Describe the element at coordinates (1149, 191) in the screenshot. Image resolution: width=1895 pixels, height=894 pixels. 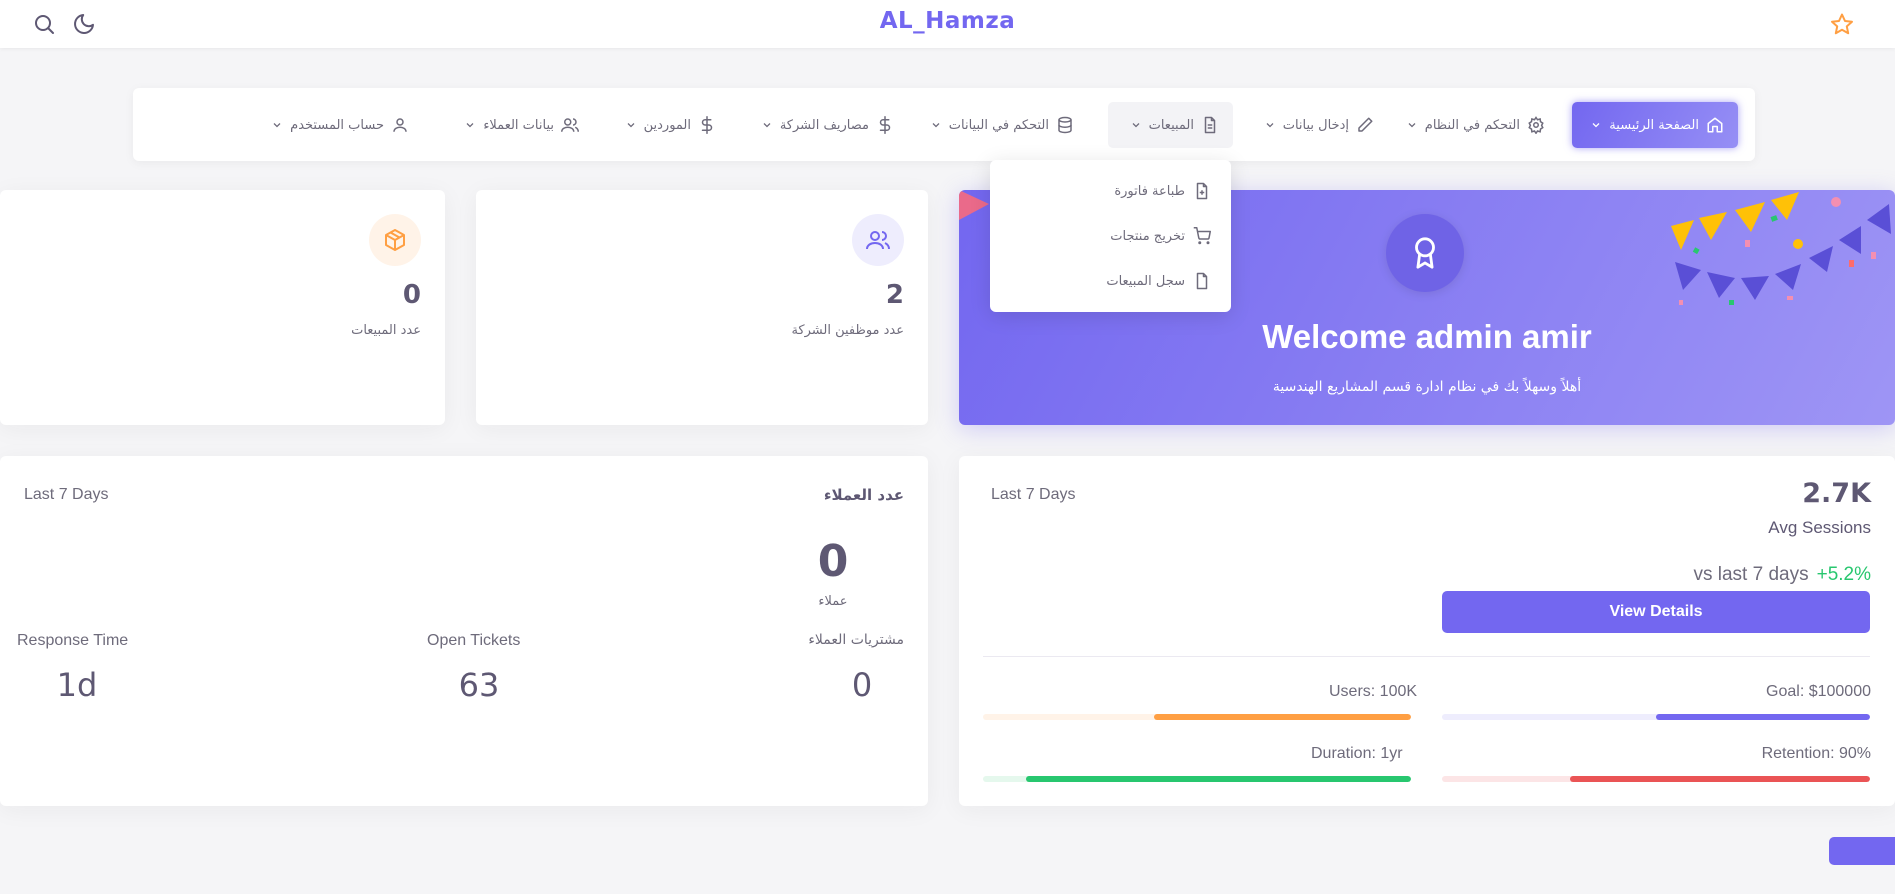
I see `dropdown-item-label: طباعة فاتورة` at that location.